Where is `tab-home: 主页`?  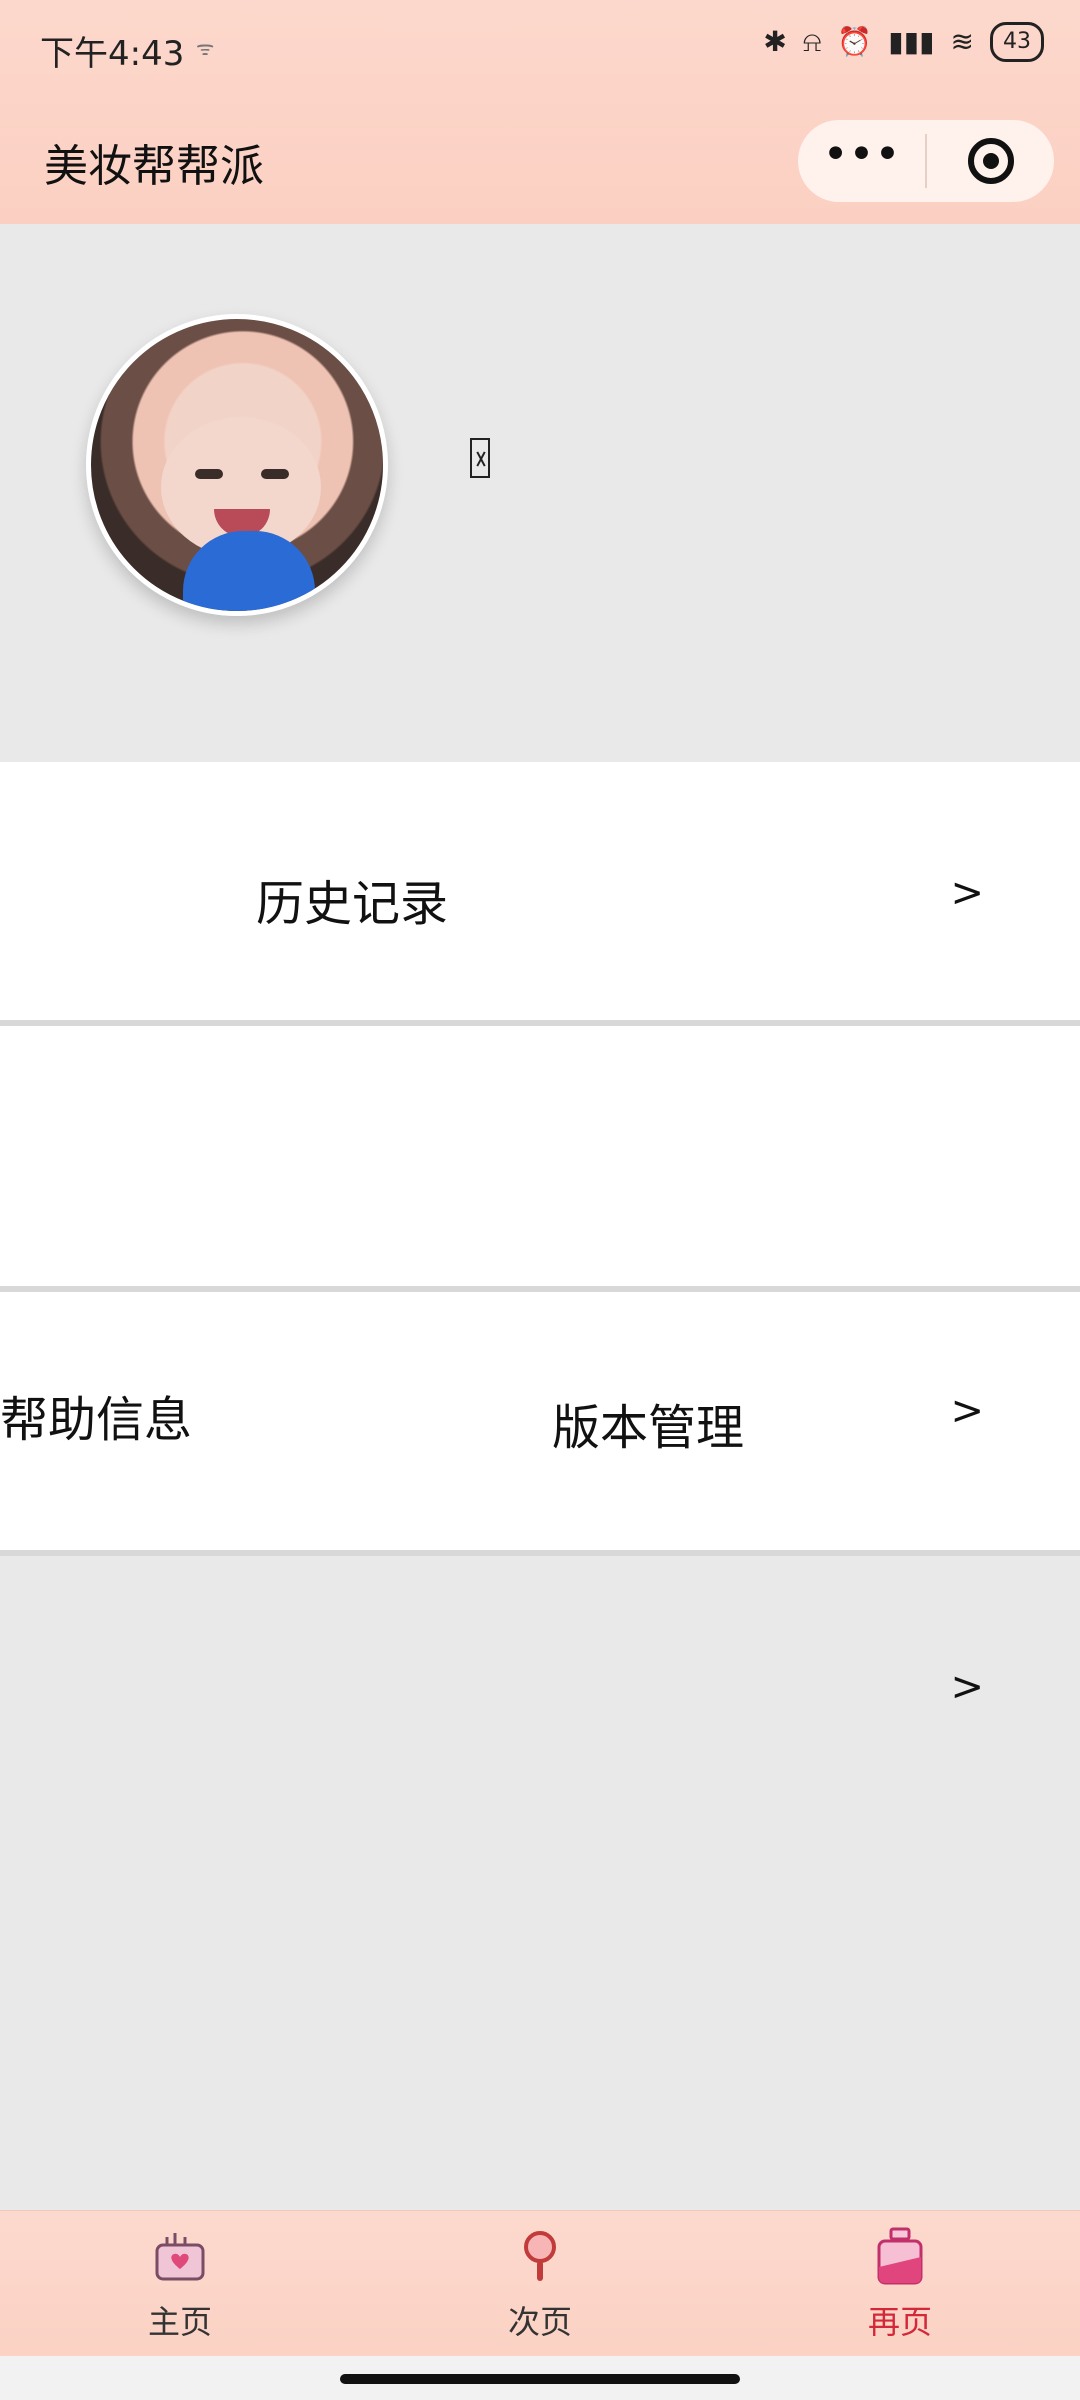
tab-home: 主页 is located at coordinates (180, 2285).